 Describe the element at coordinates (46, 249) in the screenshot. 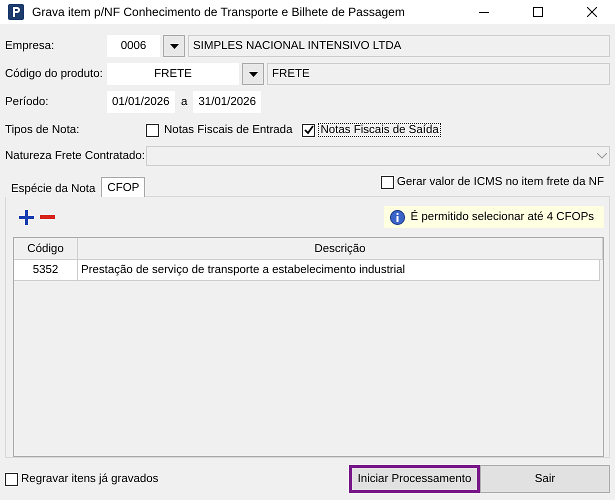

I see `column-header: Código` at that location.